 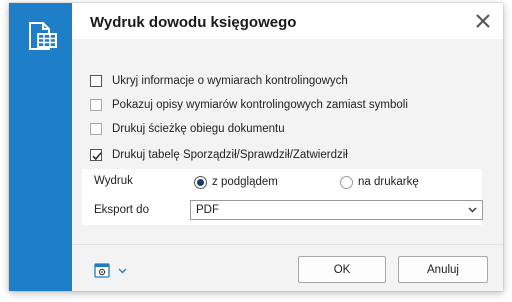 What do you see at coordinates (193, 22) in the screenshot?
I see `dialog-title: Wydruk dowodu księgowego` at bounding box center [193, 22].